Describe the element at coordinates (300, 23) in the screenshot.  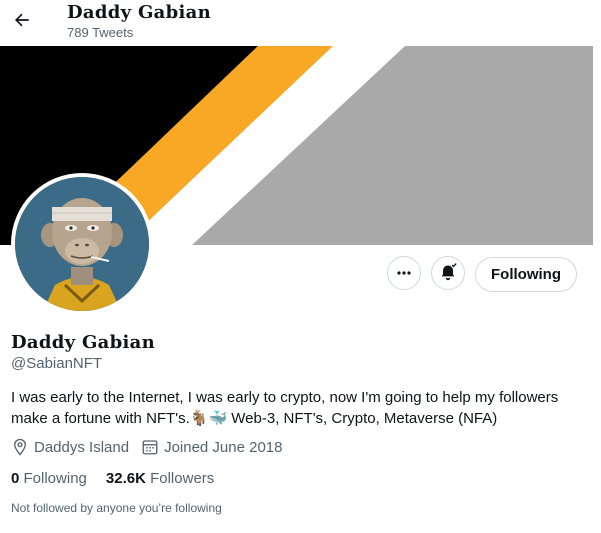
I see `top-bar: Daddy Gabian 789 Tweets` at that location.